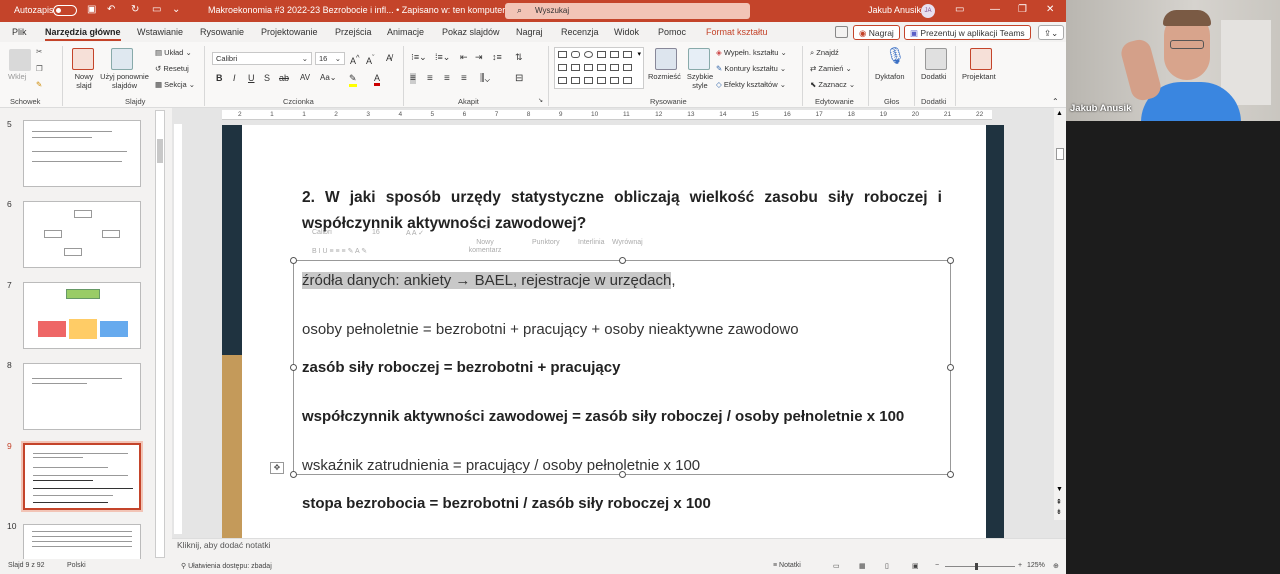 The height and width of the screenshot is (574, 1280). Describe the element at coordinates (262, 58) in the screenshot. I see `font-family-dropdown: Calibri ⌄` at that location.